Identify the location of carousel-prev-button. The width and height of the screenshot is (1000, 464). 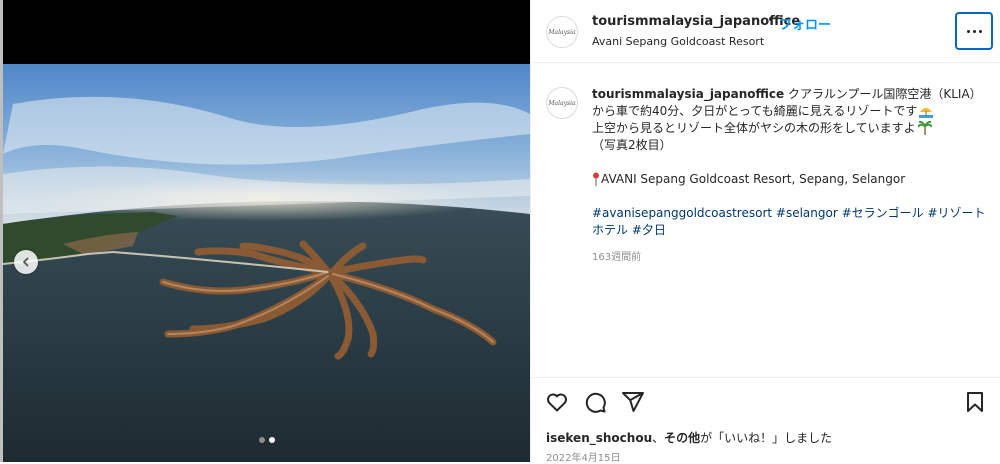
(26, 262).